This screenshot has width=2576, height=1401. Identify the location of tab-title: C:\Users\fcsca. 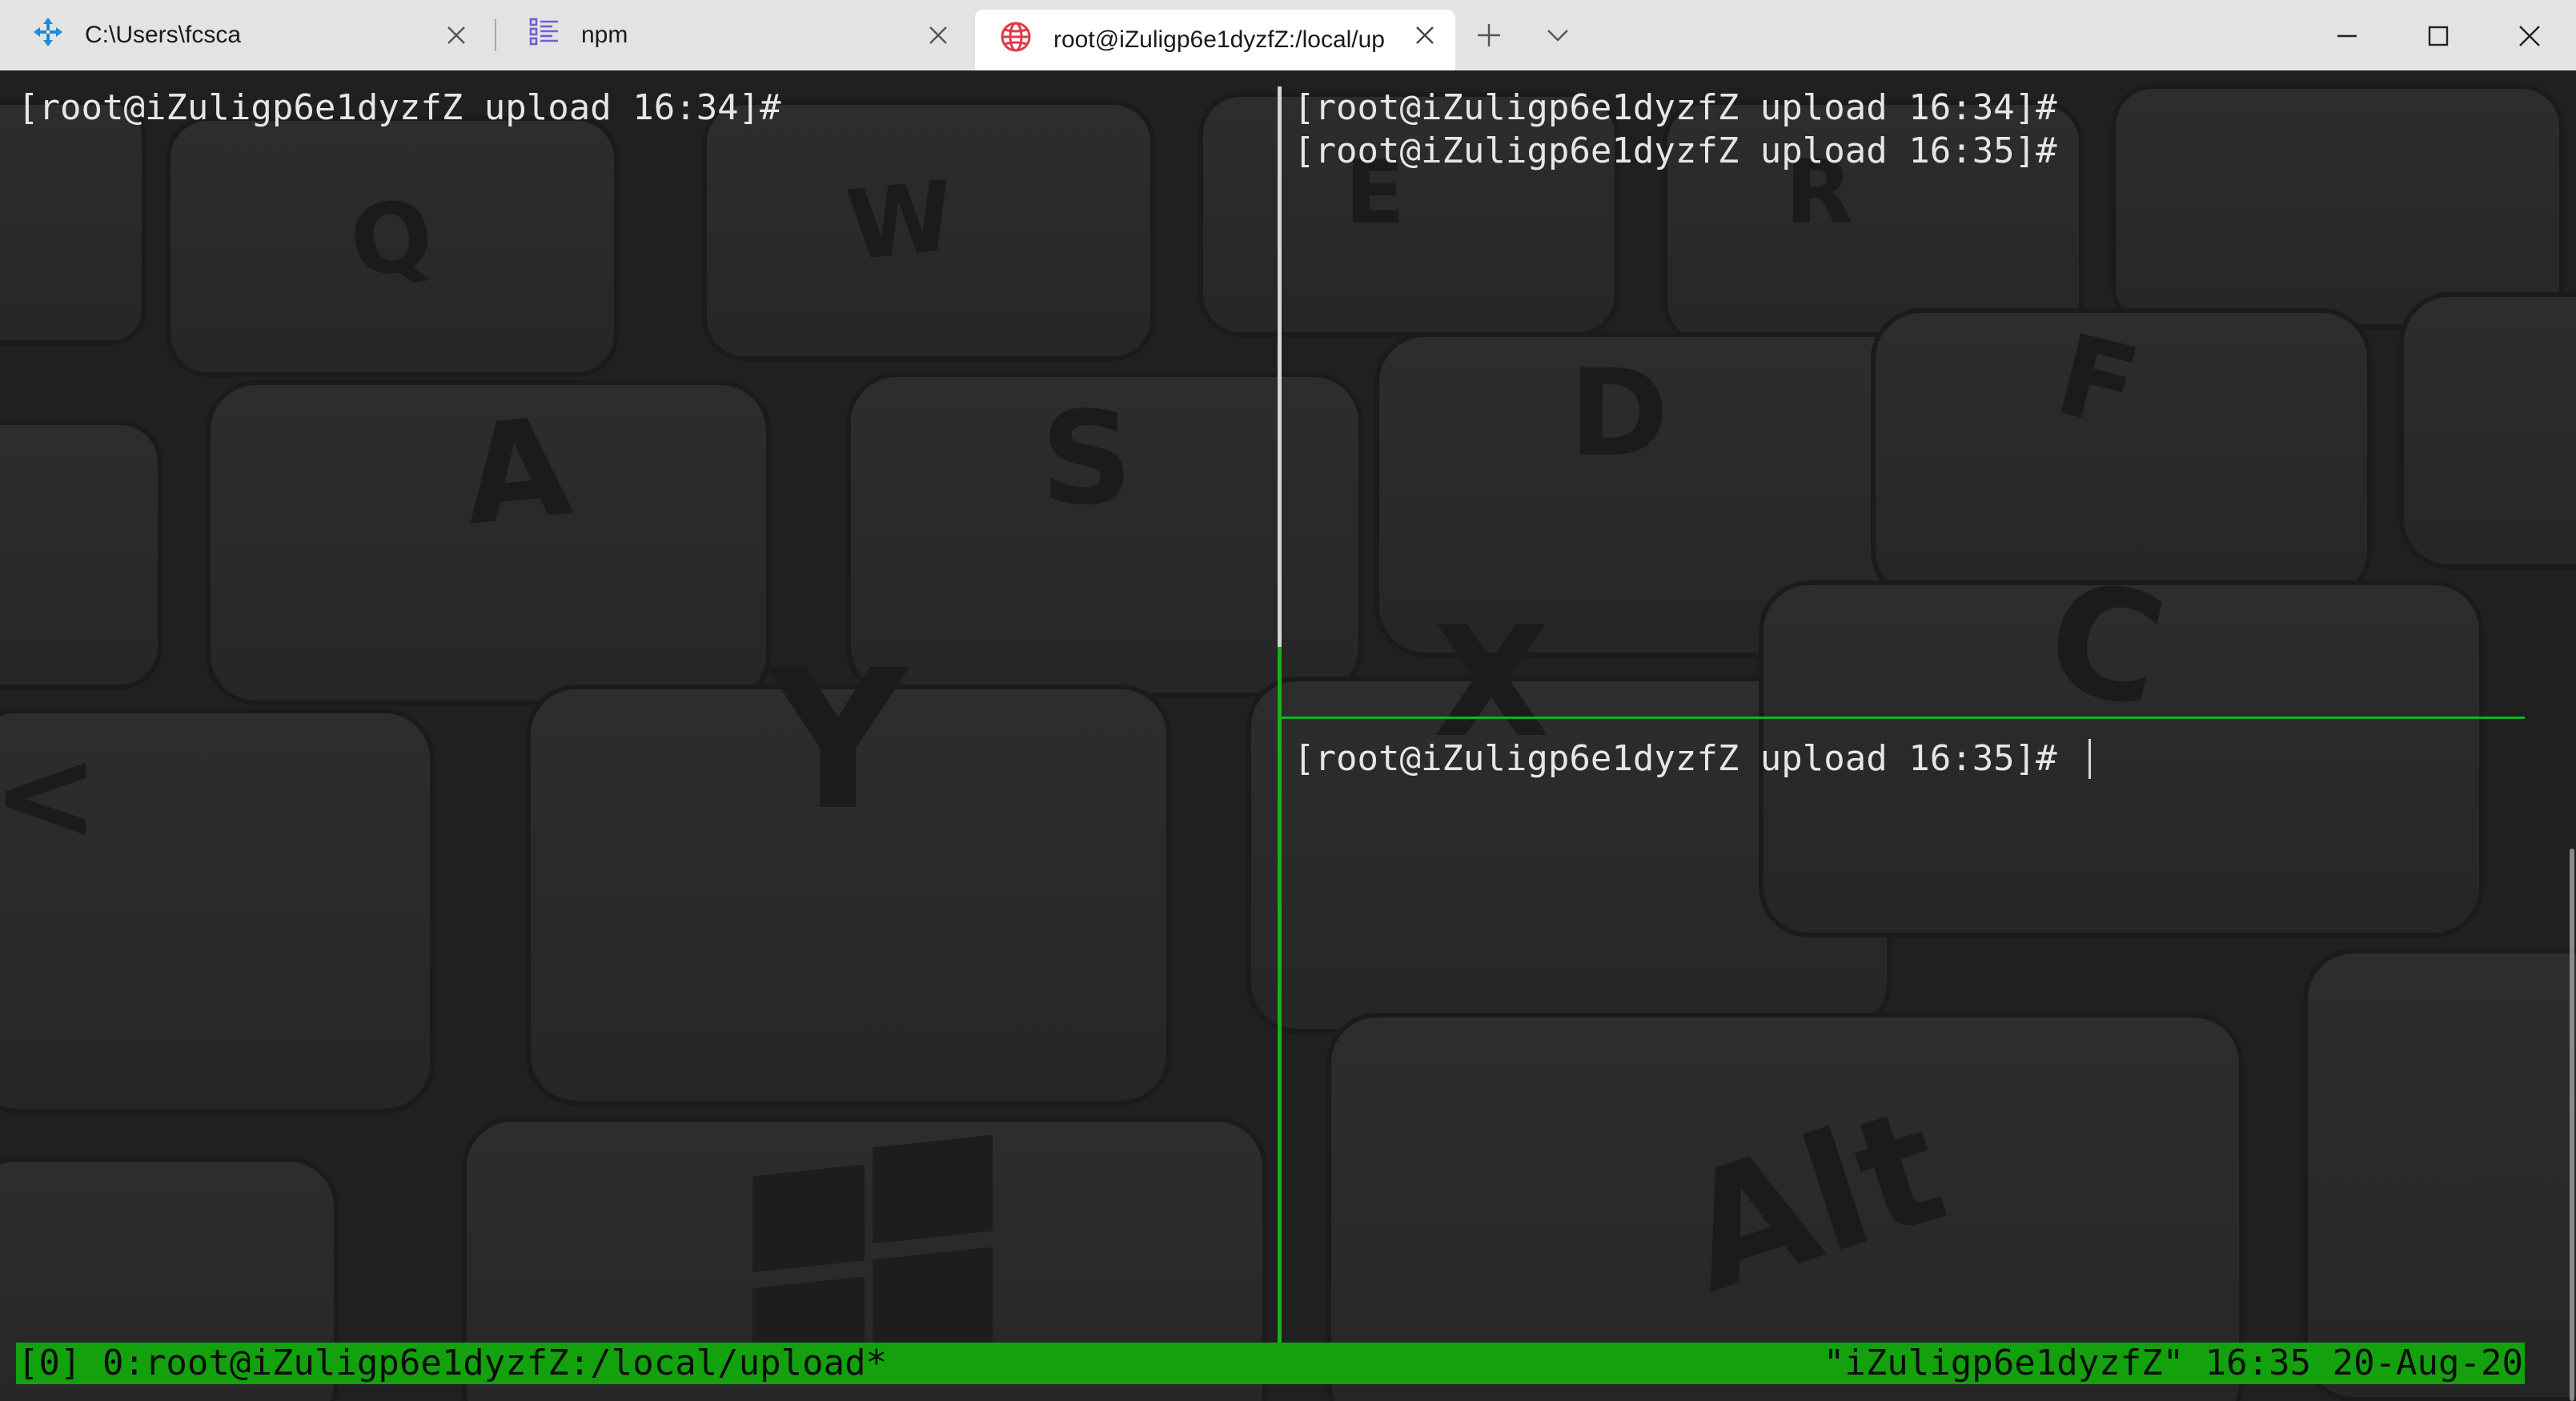
(163, 35).